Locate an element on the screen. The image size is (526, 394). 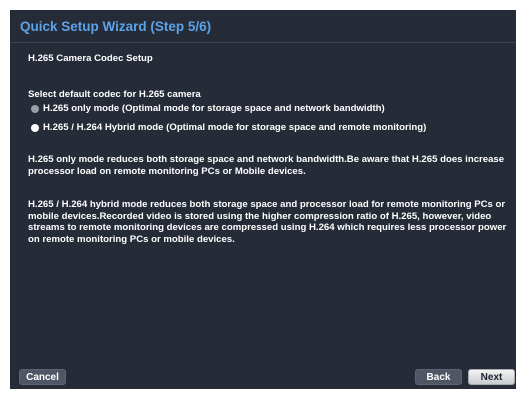
codec-prompt: Select default codec for H.265 camera is located at coordinates (114, 94).